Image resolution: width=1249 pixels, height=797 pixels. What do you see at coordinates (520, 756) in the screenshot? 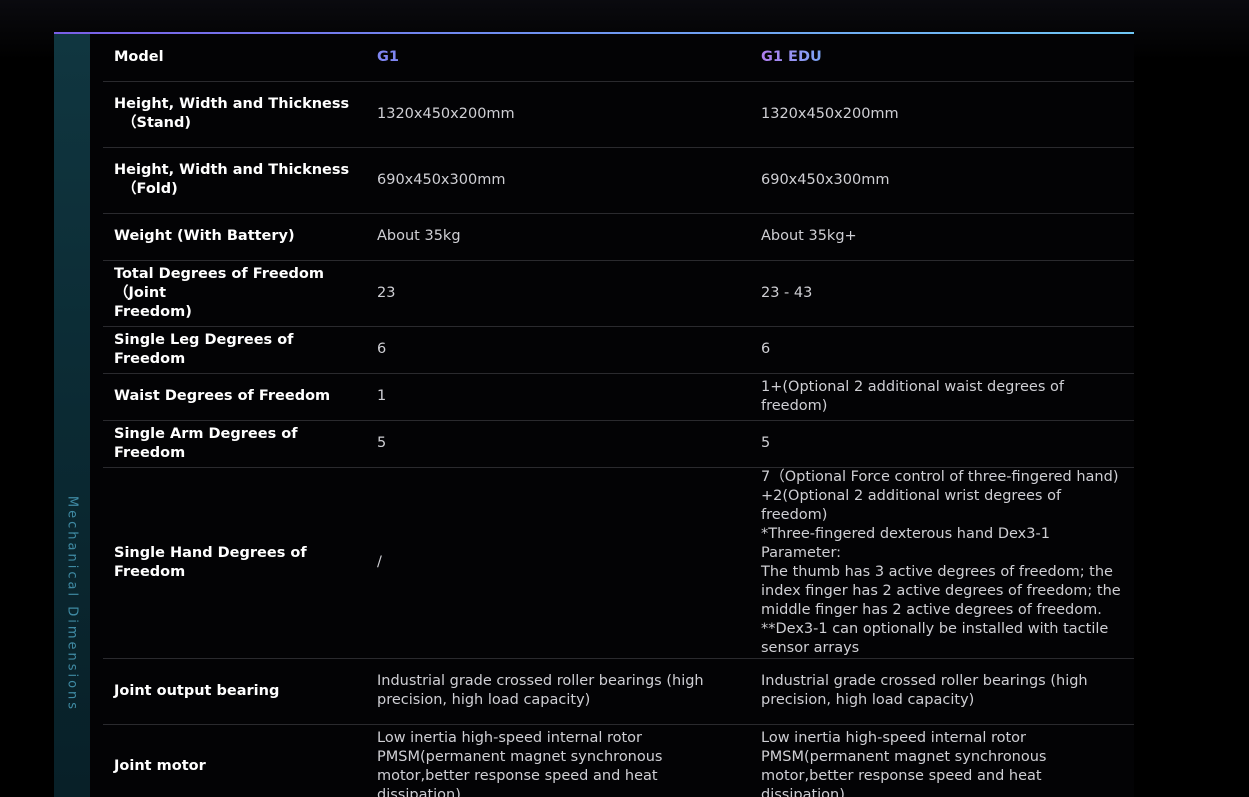
I see `row-value-g1-line: PMSM(permanent magnet synchronous` at bounding box center [520, 756].